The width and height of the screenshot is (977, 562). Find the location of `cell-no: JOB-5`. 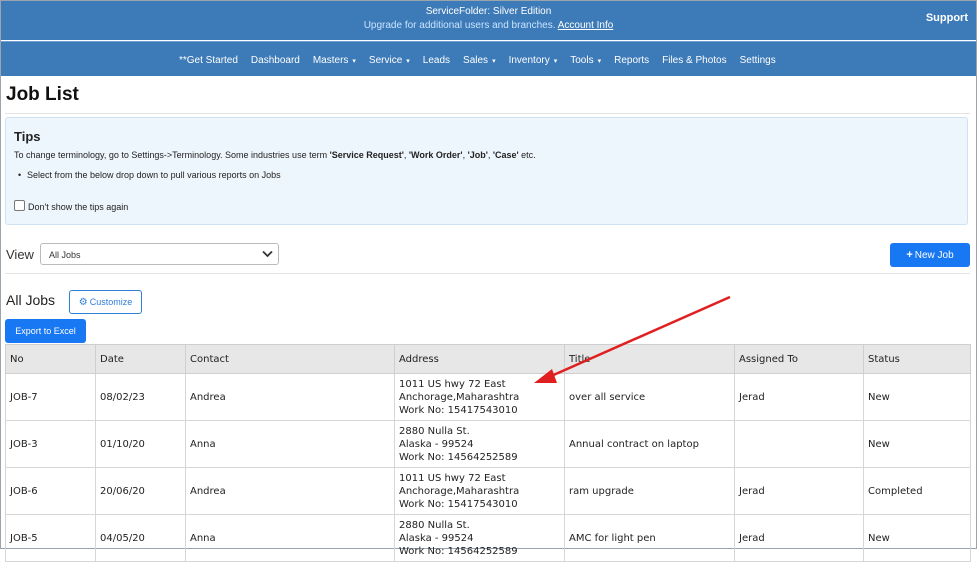

cell-no: JOB-5 is located at coordinates (50, 538).